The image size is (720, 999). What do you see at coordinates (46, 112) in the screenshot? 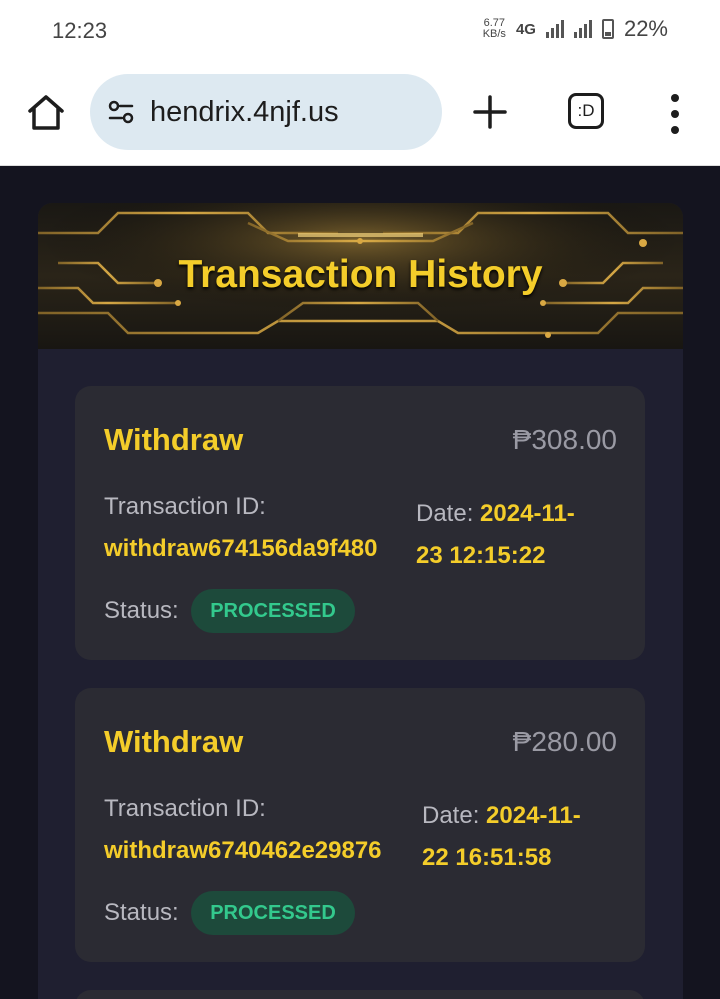
I see `home-icon` at bounding box center [46, 112].